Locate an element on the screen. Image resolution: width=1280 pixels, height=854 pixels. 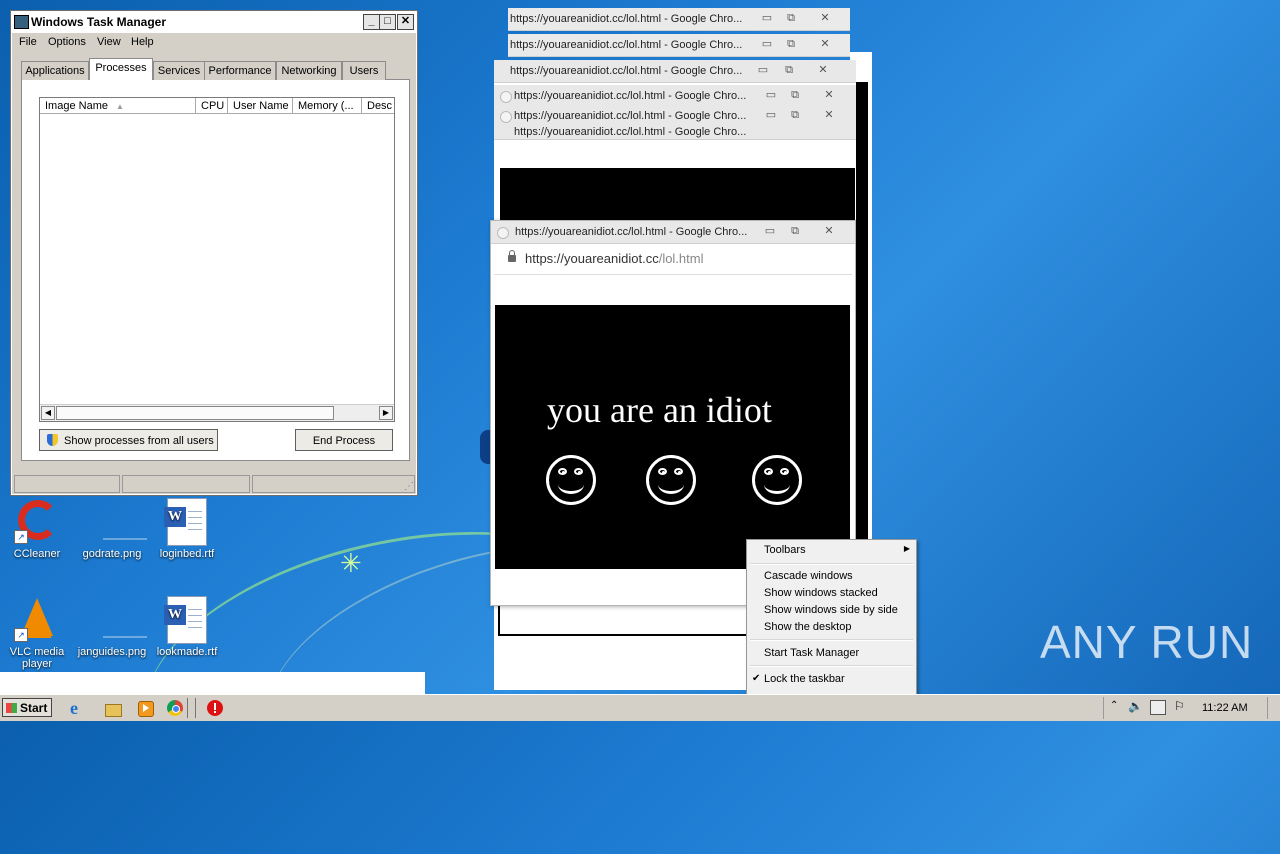
address-bar: https://youareanidiot.cc/lol.html is located at coordinates (673, 259).